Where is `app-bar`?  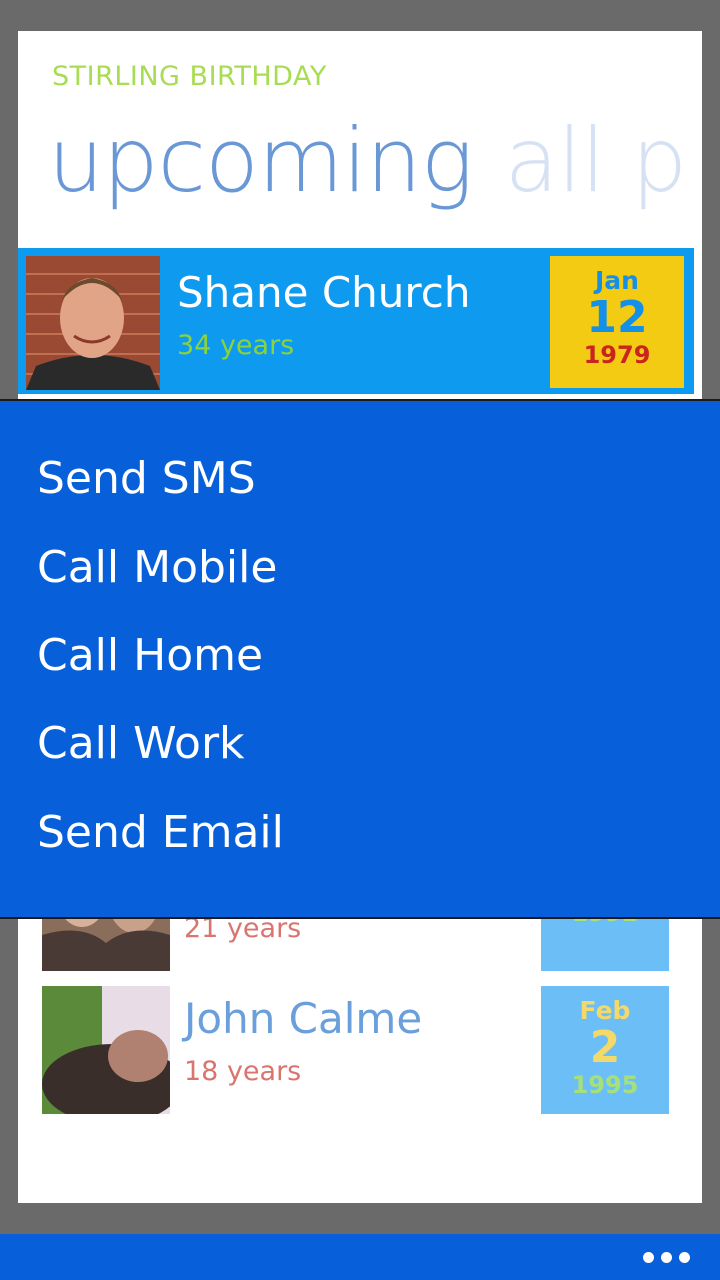 app-bar is located at coordinates (360, 1257).